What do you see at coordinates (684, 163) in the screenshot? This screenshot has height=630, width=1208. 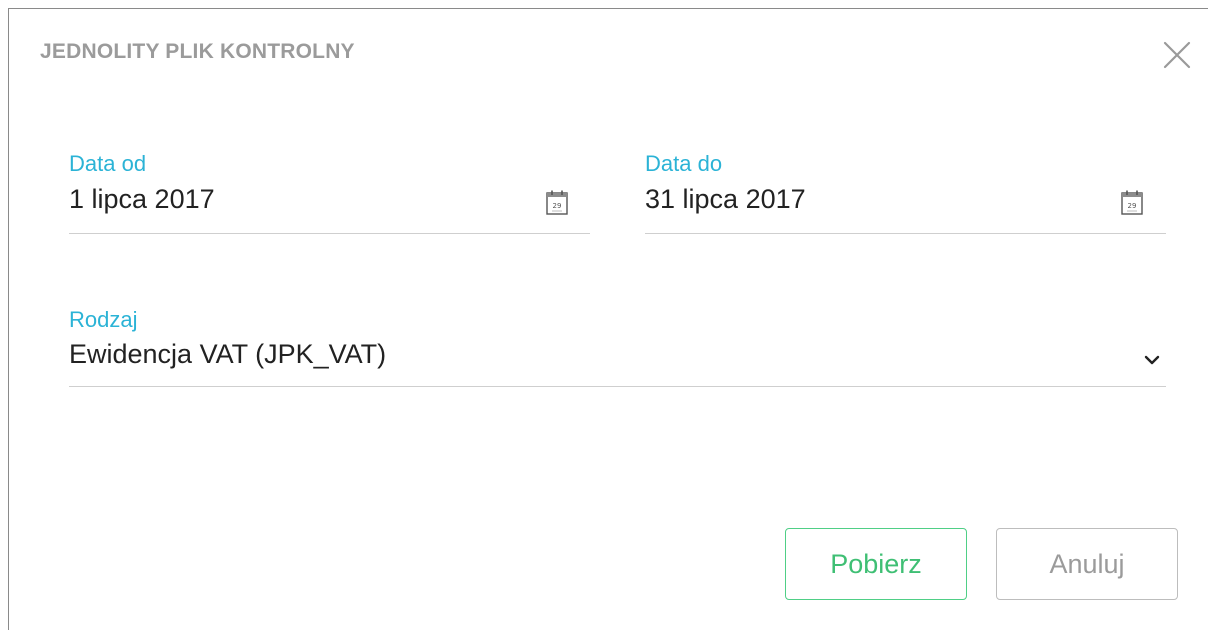 I see `date-to-label: Data do` at bounding box center [684, 163].